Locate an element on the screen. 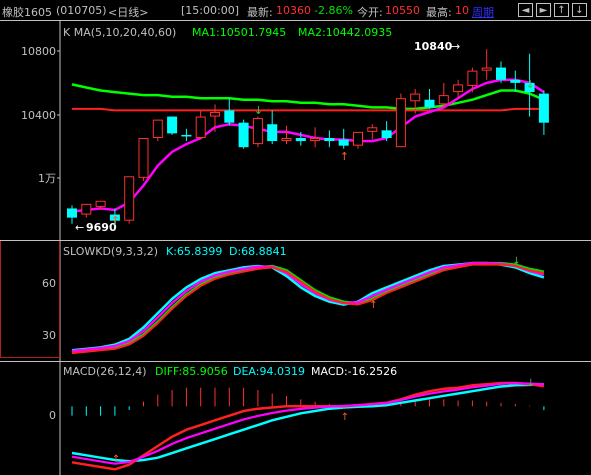 This screenshot has width=591, height=475. price-ylabel-high: 10800 is located at coordinates (38, 51).